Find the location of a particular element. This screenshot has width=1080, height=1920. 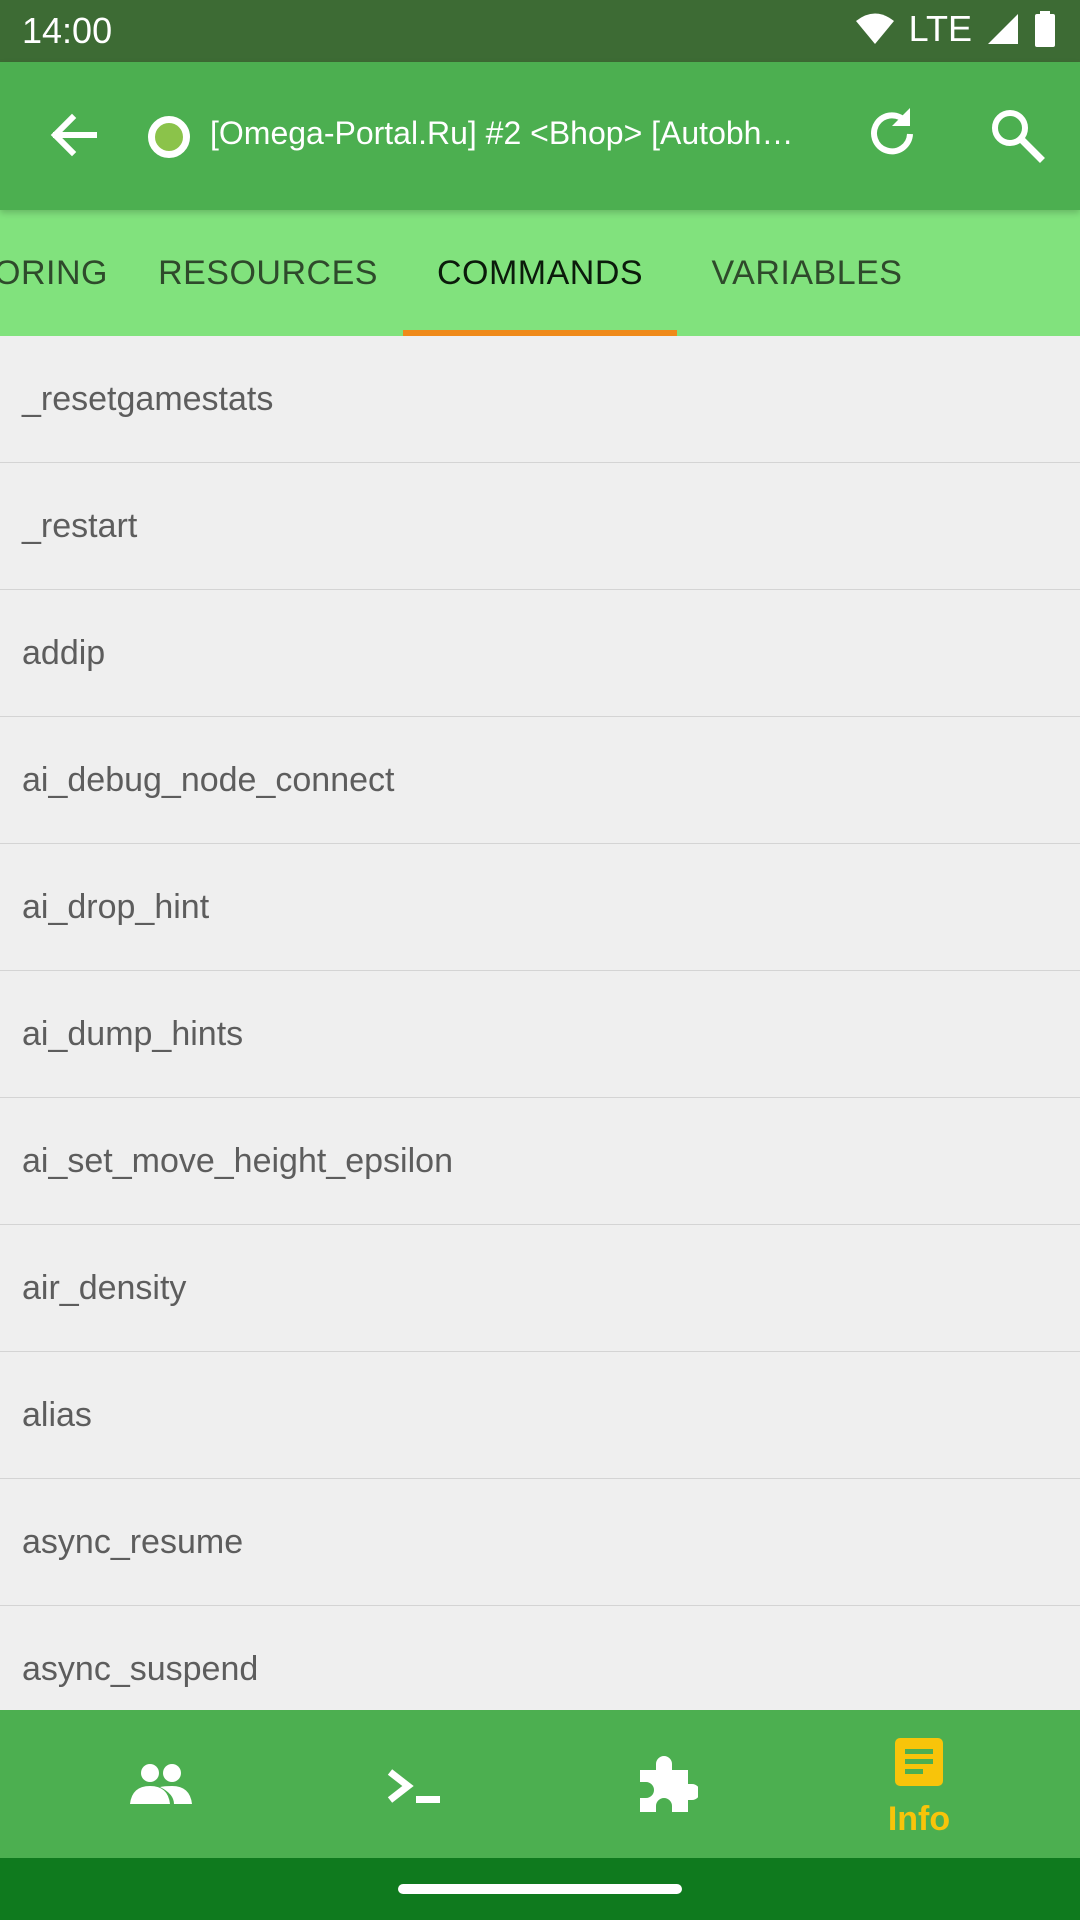

nav-info: Info is located at coordinates (919, 1784).